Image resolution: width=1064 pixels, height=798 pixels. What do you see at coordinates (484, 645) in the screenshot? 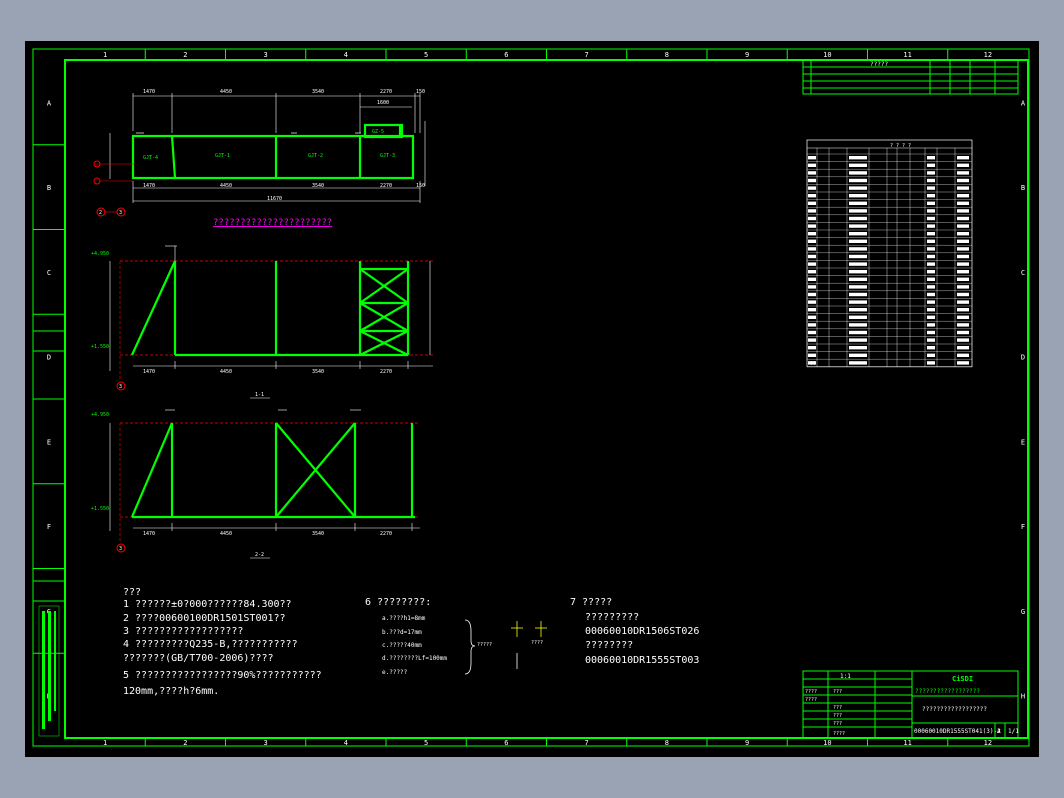
I see `weld-brace-label: ?????` at bounding box center [484, 645].